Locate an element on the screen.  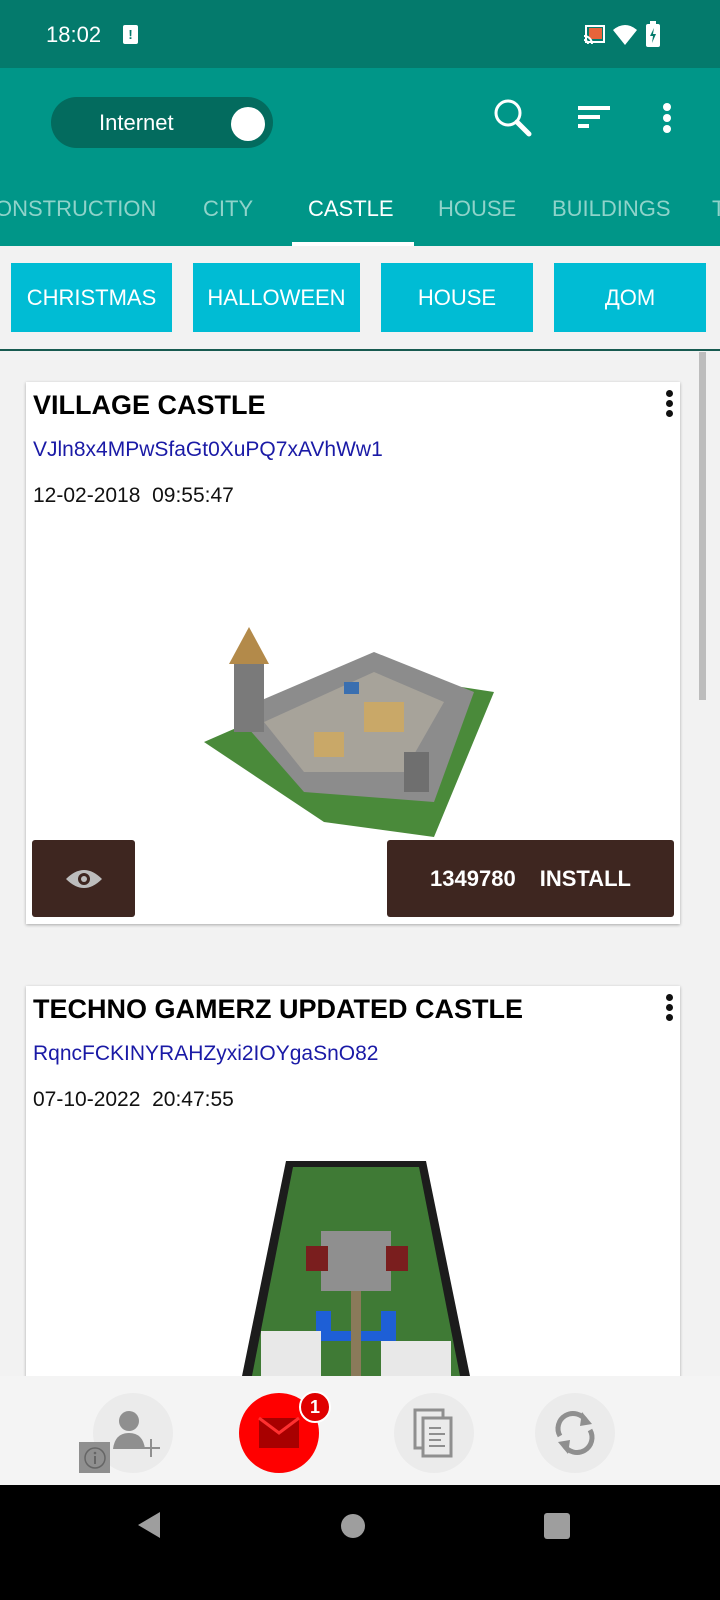
info-icon is located at coordinates (94, 1457).